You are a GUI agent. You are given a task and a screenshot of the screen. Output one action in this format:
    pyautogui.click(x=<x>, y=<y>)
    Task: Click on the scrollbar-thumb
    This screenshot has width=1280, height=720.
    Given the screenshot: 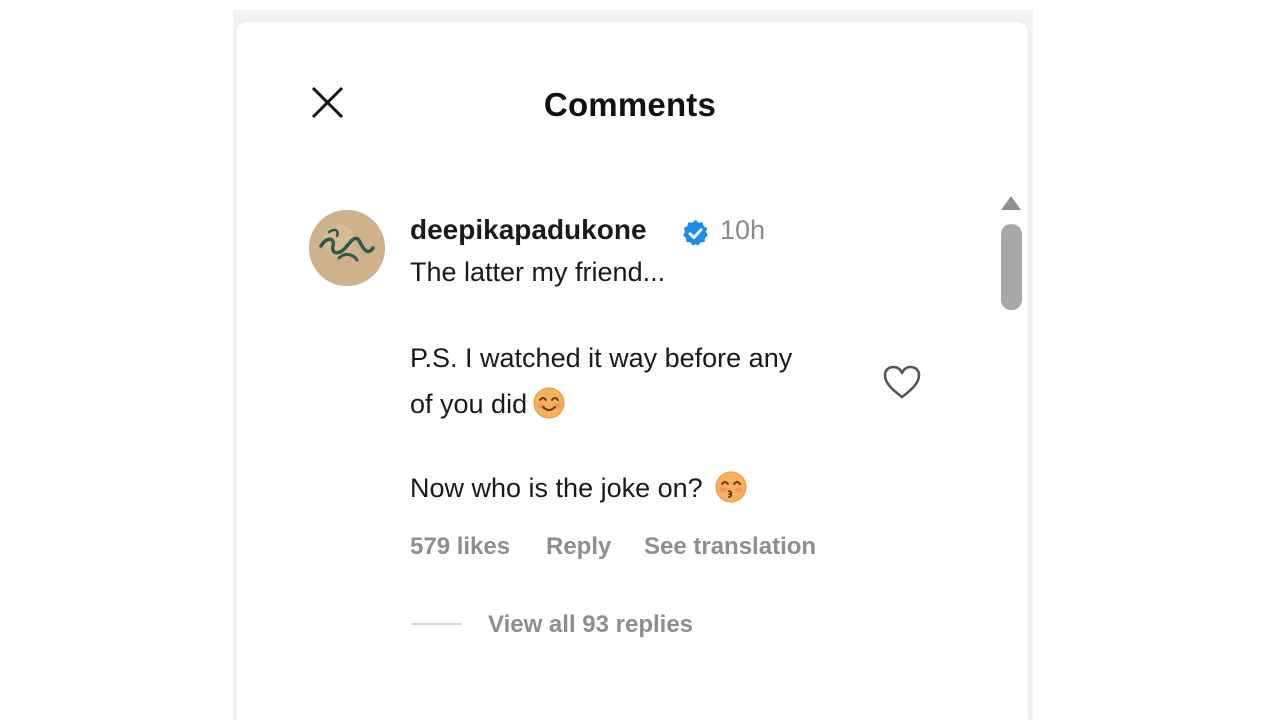 What is the action you would take?
    pyautogui.click(x=1011, y=267)
    